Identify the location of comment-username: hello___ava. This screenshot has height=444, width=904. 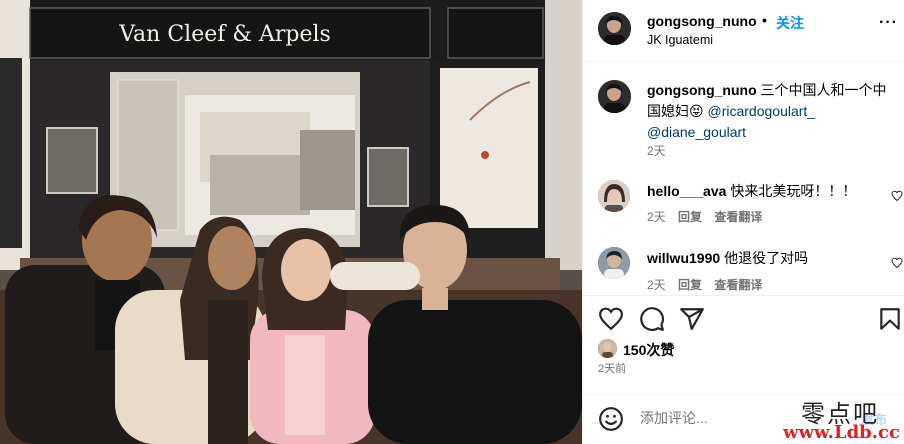
(686, 191).